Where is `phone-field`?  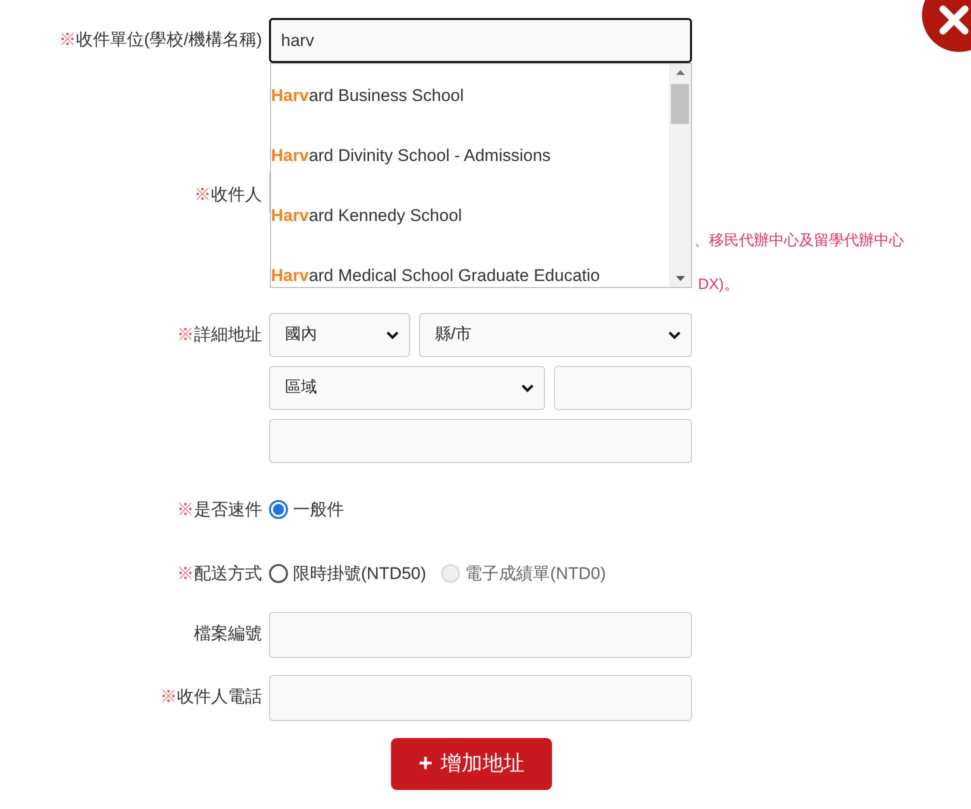 phone-field is located at coordinates (480, 698).